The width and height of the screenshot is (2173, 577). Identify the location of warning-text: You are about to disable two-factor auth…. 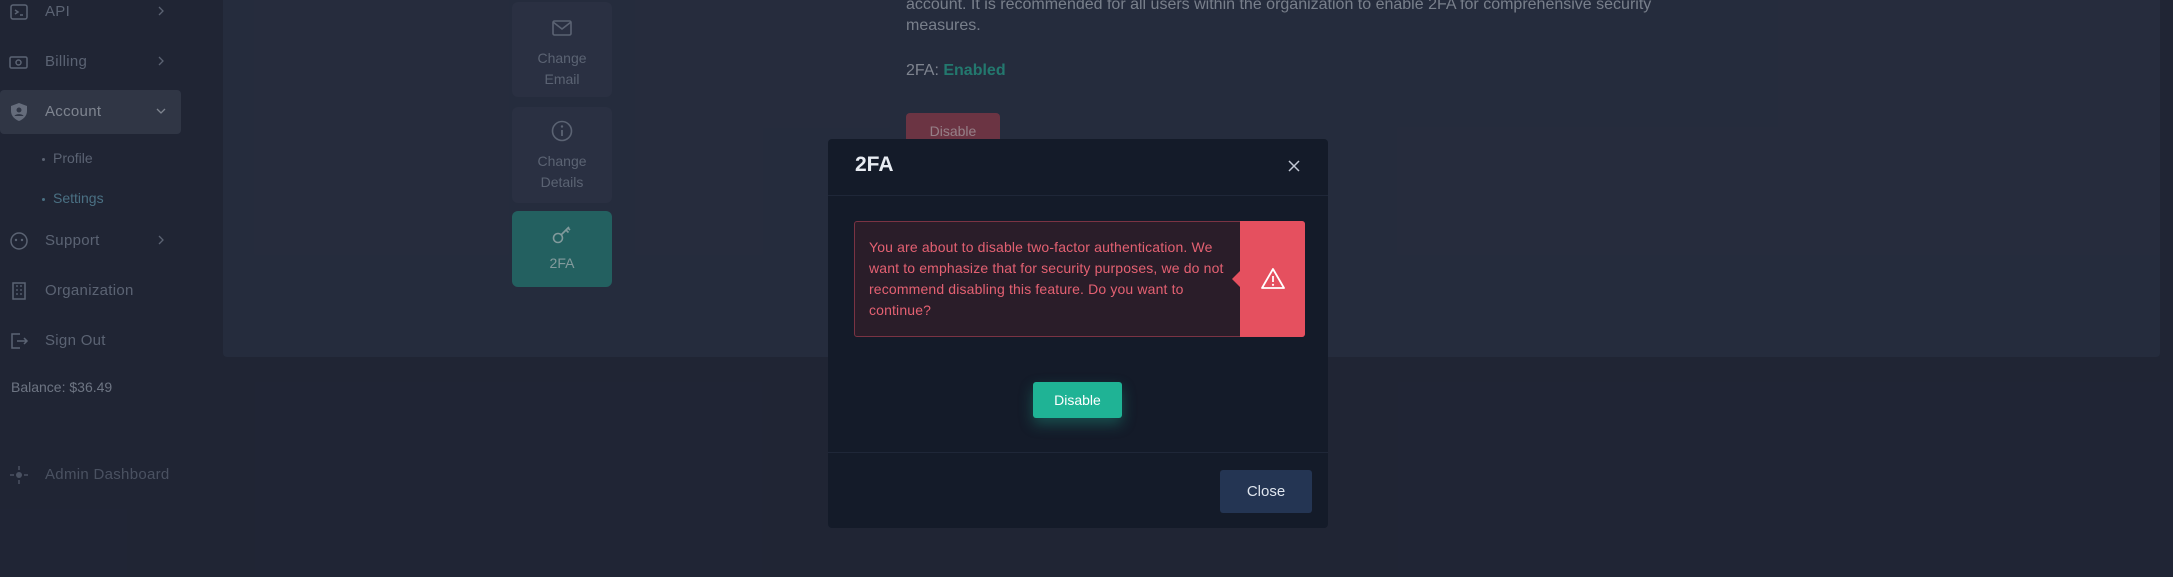
(1046, 278).